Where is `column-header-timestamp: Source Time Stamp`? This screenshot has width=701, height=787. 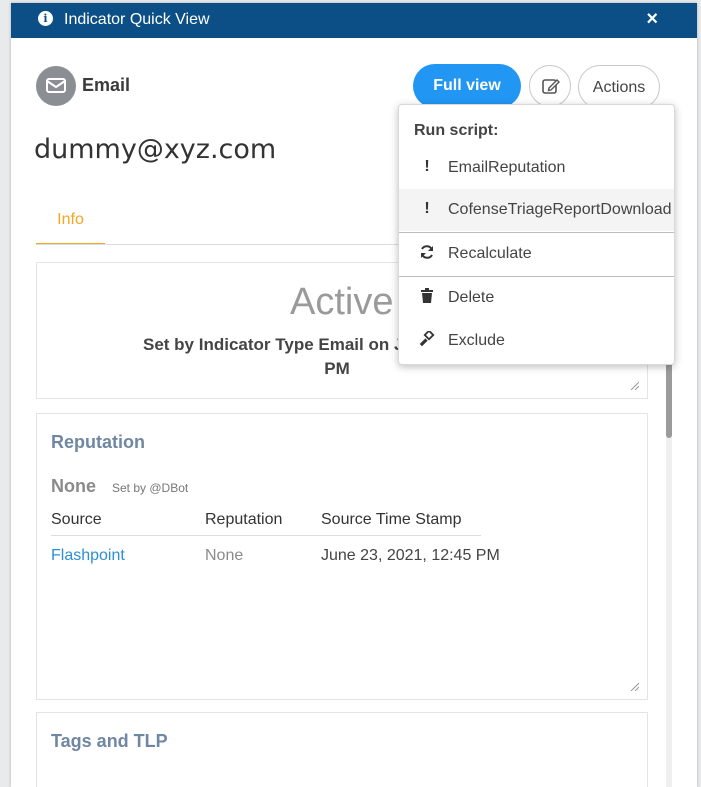
column-header-timestamp: Source Time Stamp is located at coordinates (391, 519).